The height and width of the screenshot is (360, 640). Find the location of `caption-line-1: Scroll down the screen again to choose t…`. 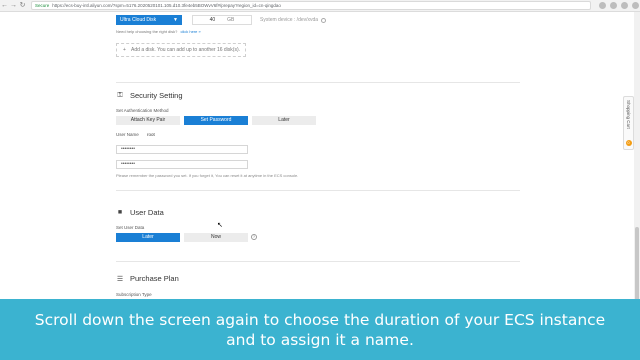

caption-line-1: Scroll down the screen again to choose t… is located at coordinates (320, 319).